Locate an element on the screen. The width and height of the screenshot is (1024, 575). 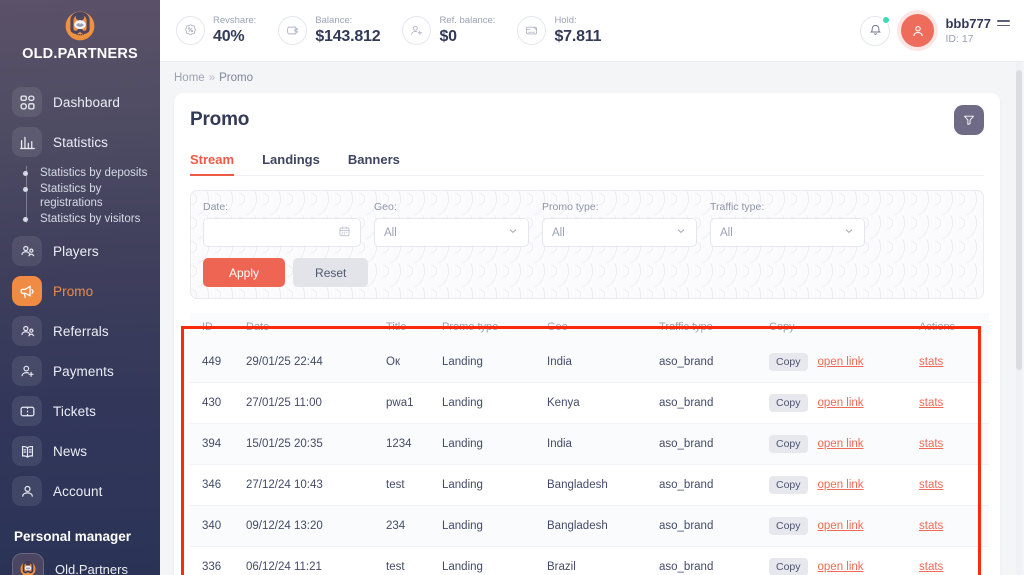
sidebar-item-tickets: Tickets is located at coordinates (80, 411).